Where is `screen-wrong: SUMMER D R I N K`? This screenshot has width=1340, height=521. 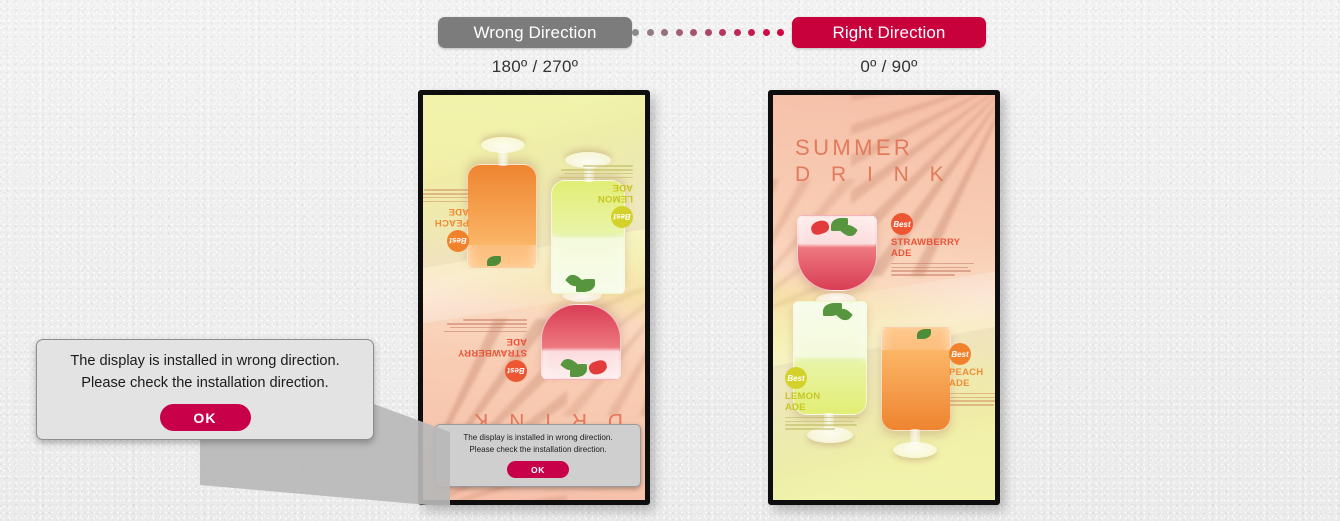 screen-wrong: SUMMER D R I N K is located at coordinates (534, 297).